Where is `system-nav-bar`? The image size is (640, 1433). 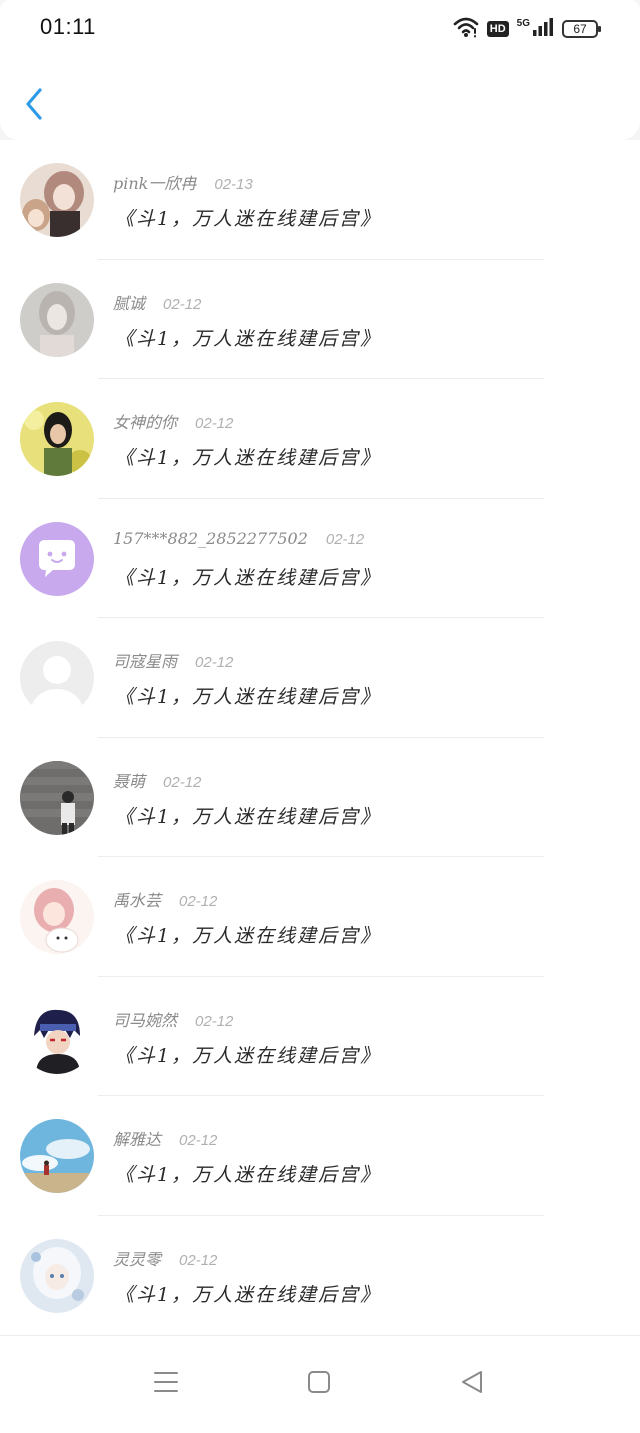
system-nav-bar is located at coordinates (320, 1384).